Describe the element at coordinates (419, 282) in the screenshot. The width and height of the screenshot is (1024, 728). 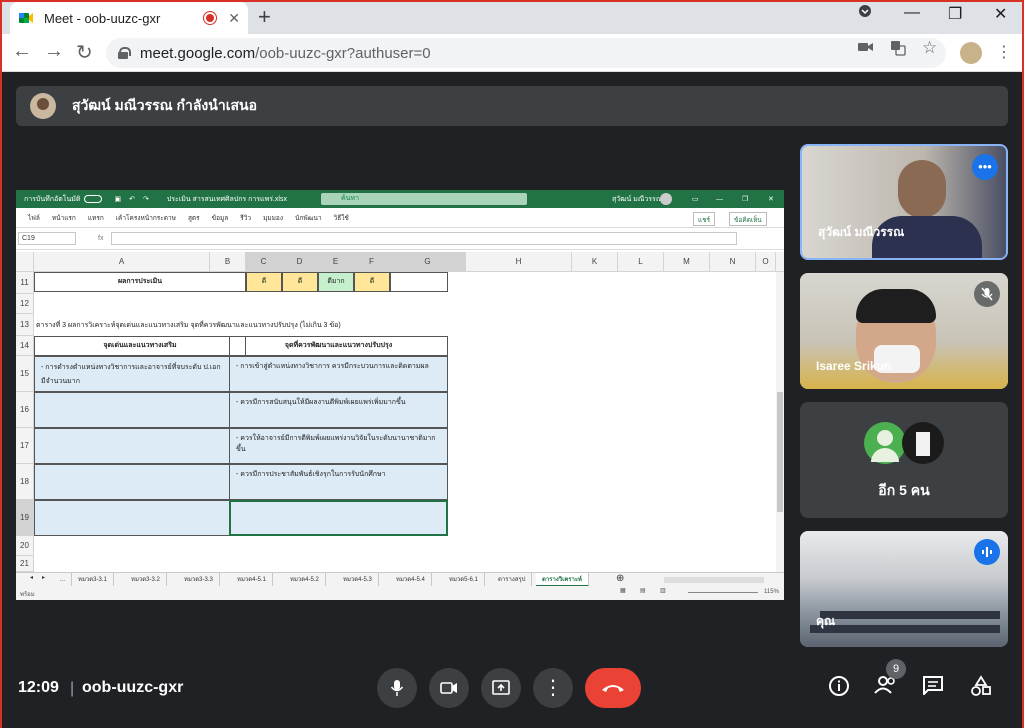
I see `empty-cell` at that location.